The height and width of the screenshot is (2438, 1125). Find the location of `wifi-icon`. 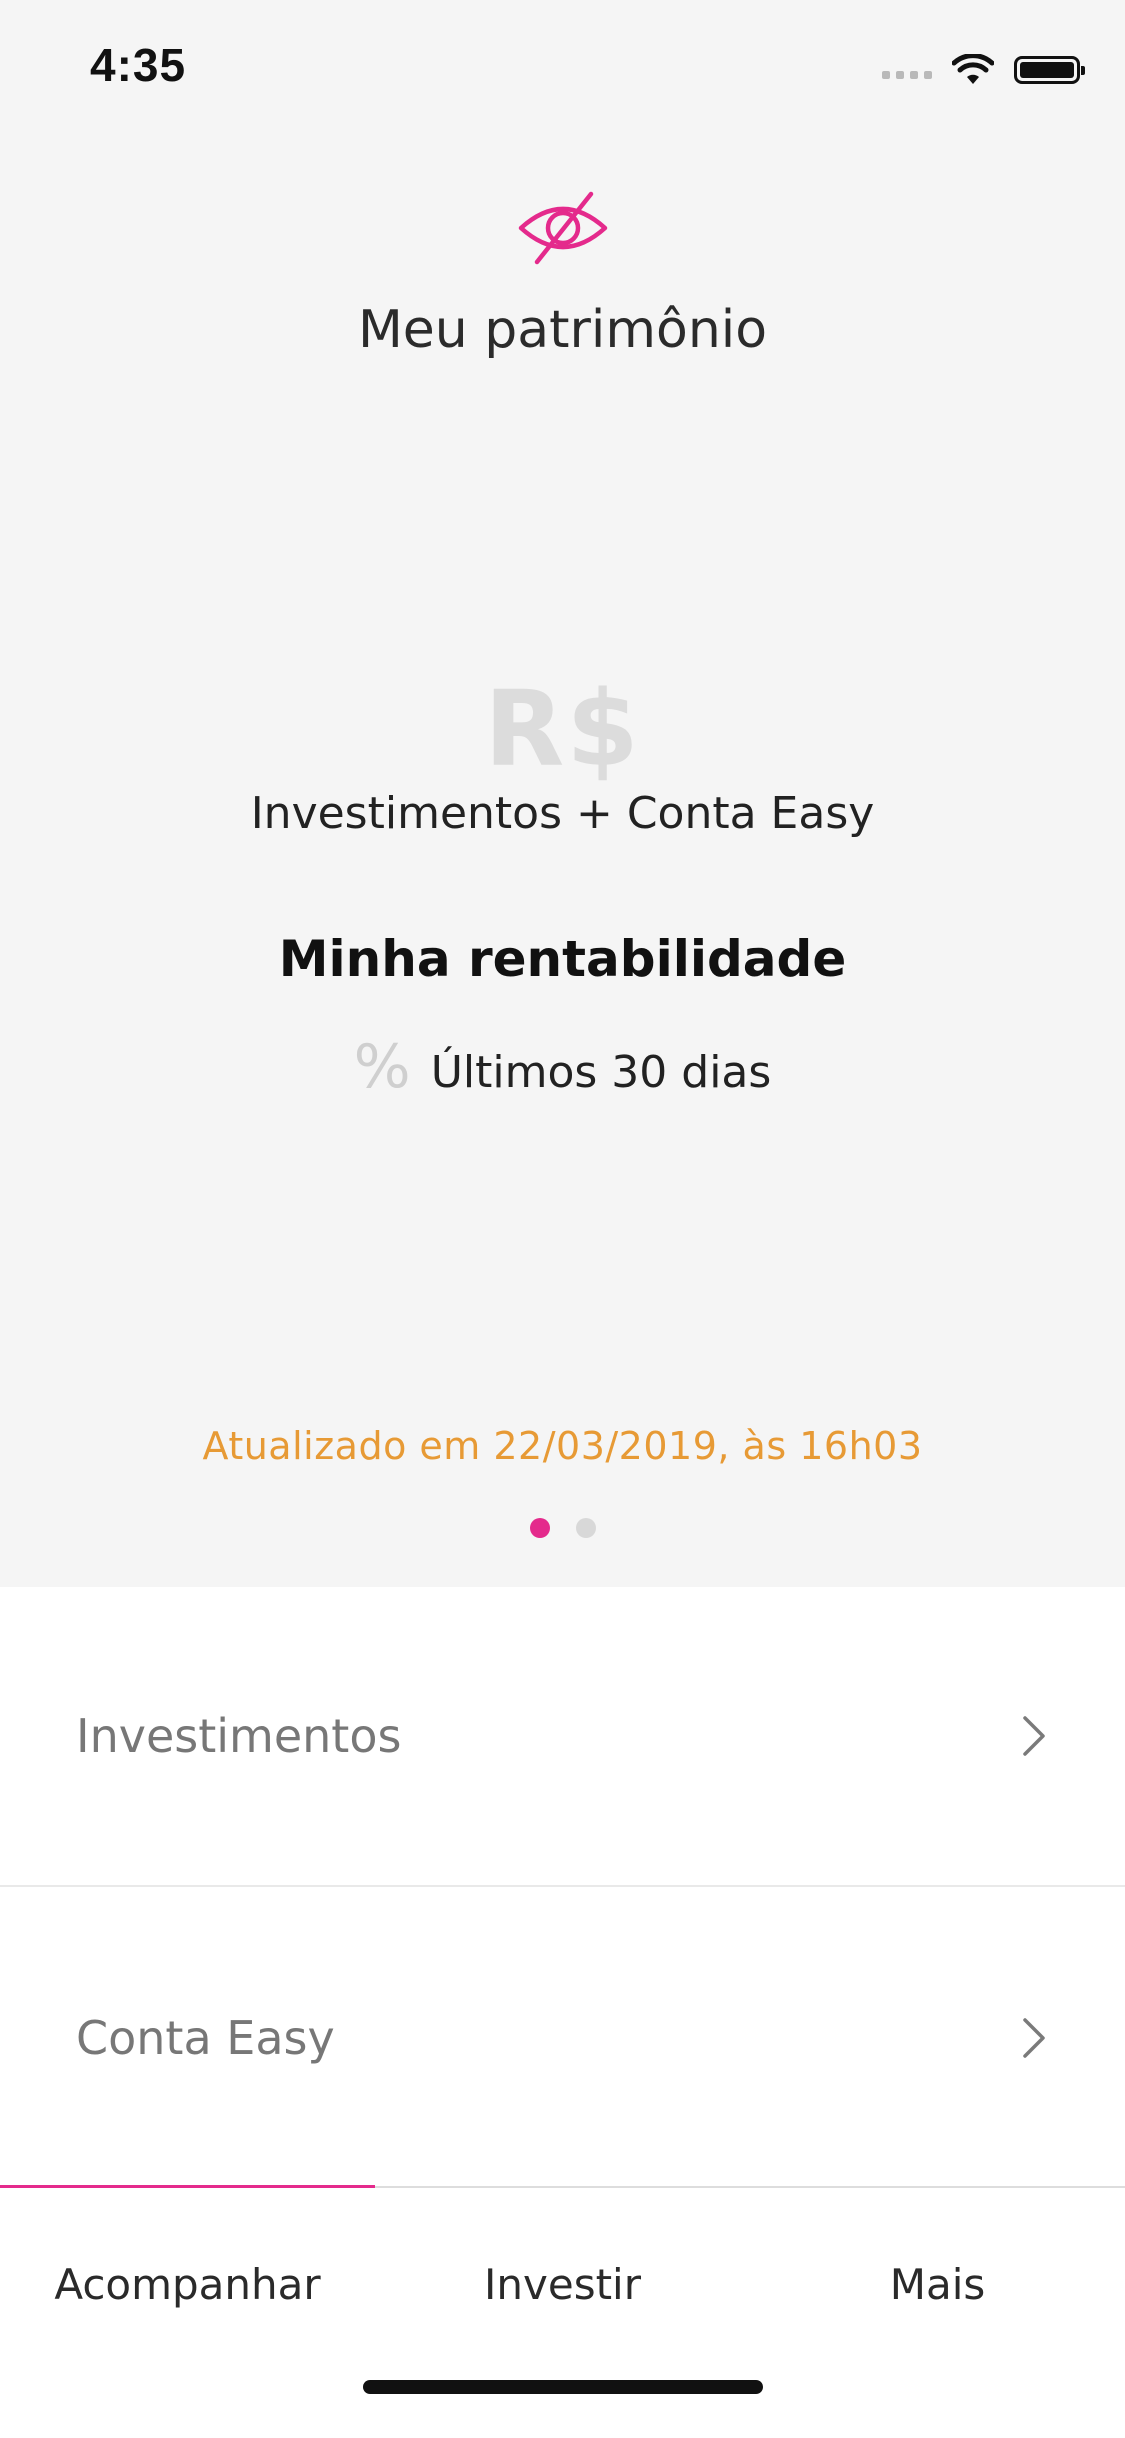

wifi-icon is located at coordinates (973, 69).